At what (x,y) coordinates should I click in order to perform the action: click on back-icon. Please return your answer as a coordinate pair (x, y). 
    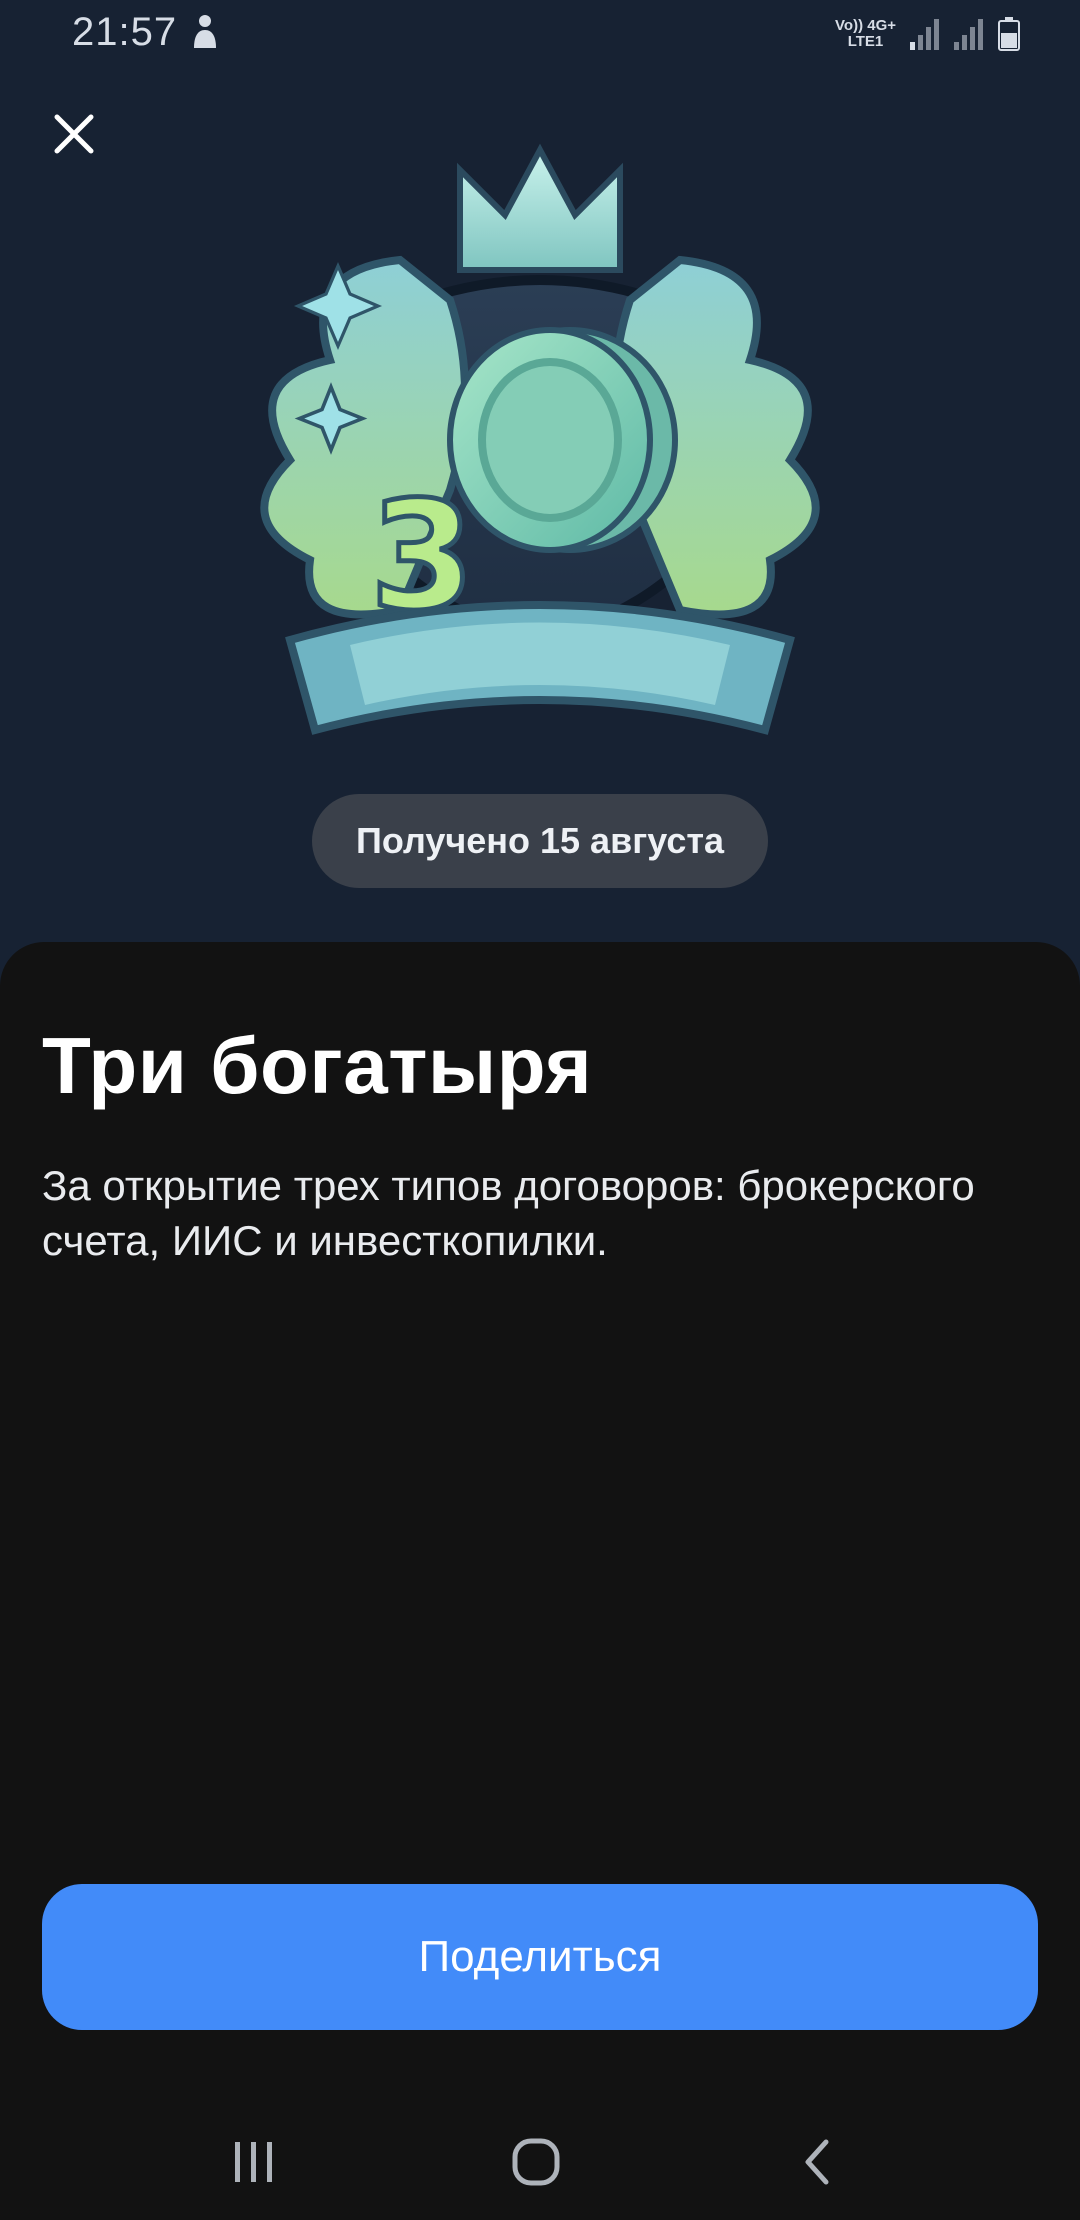
    Looking at the image, I should click on (817, 2162).